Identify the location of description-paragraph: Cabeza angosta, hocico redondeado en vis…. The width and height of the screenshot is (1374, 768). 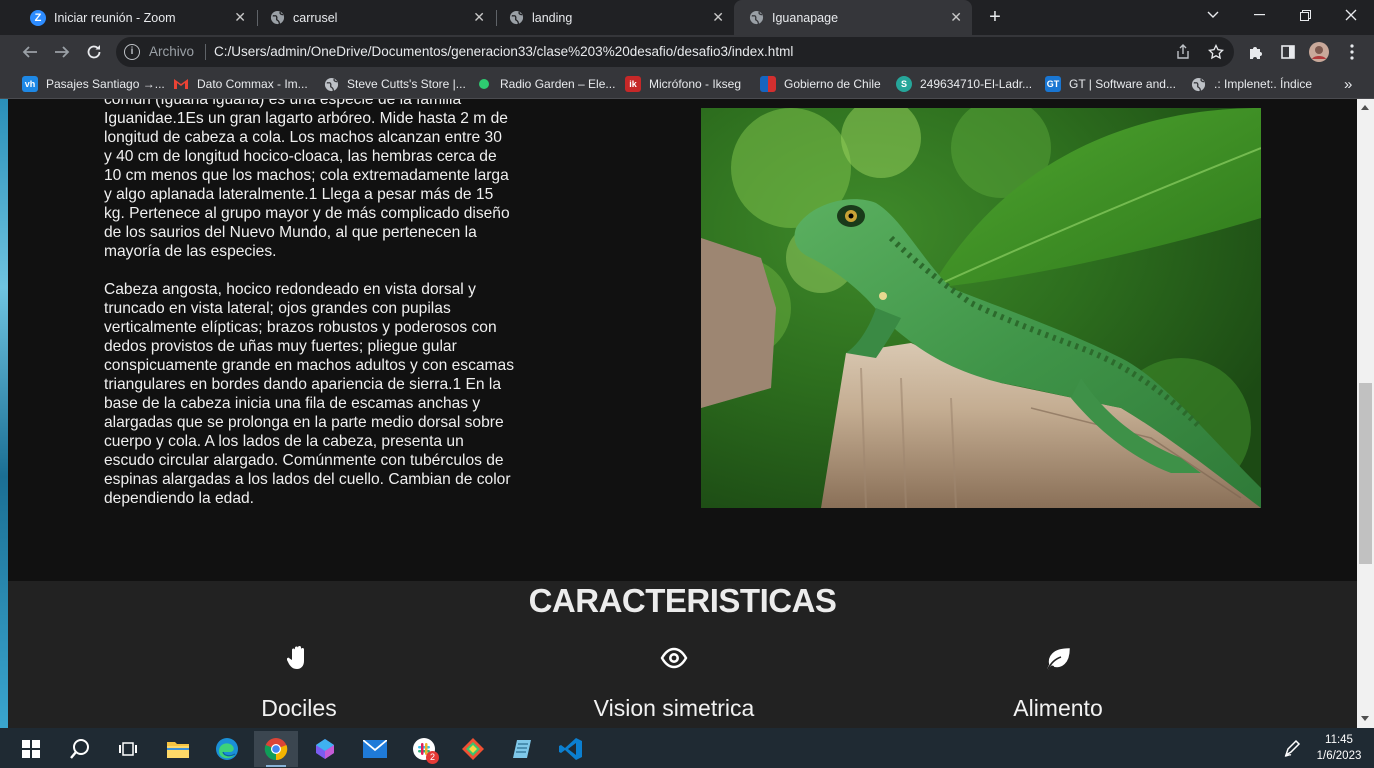
(309, 394).